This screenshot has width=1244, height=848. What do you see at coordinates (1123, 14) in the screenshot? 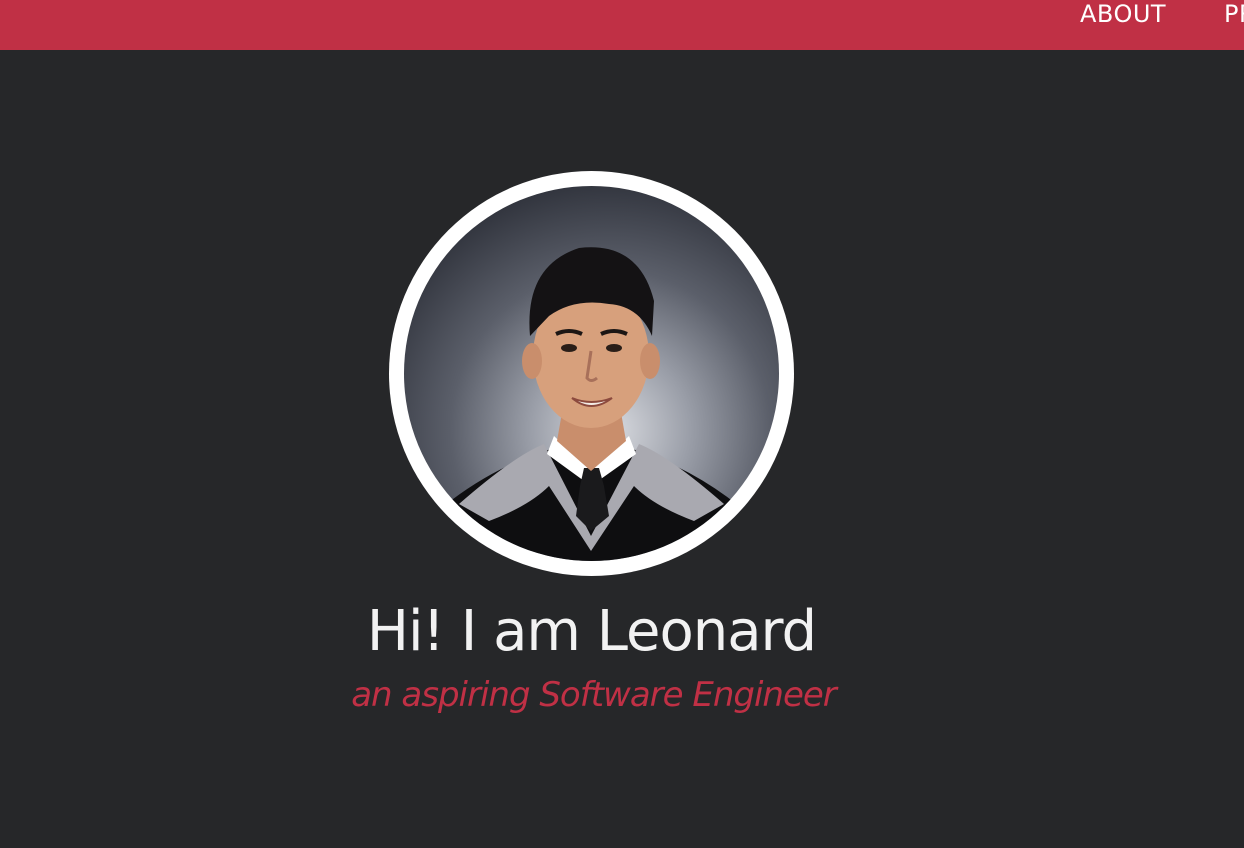
I see `nav-link-about: ABOUT` at bounding box center [1123, 14].